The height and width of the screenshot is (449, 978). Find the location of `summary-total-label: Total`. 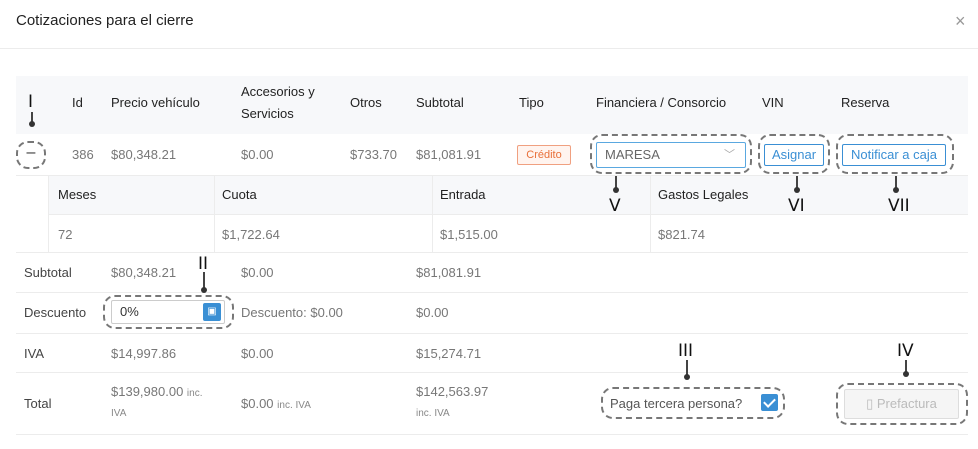

summary-total-label: Total is located at coordinates (38, 403).